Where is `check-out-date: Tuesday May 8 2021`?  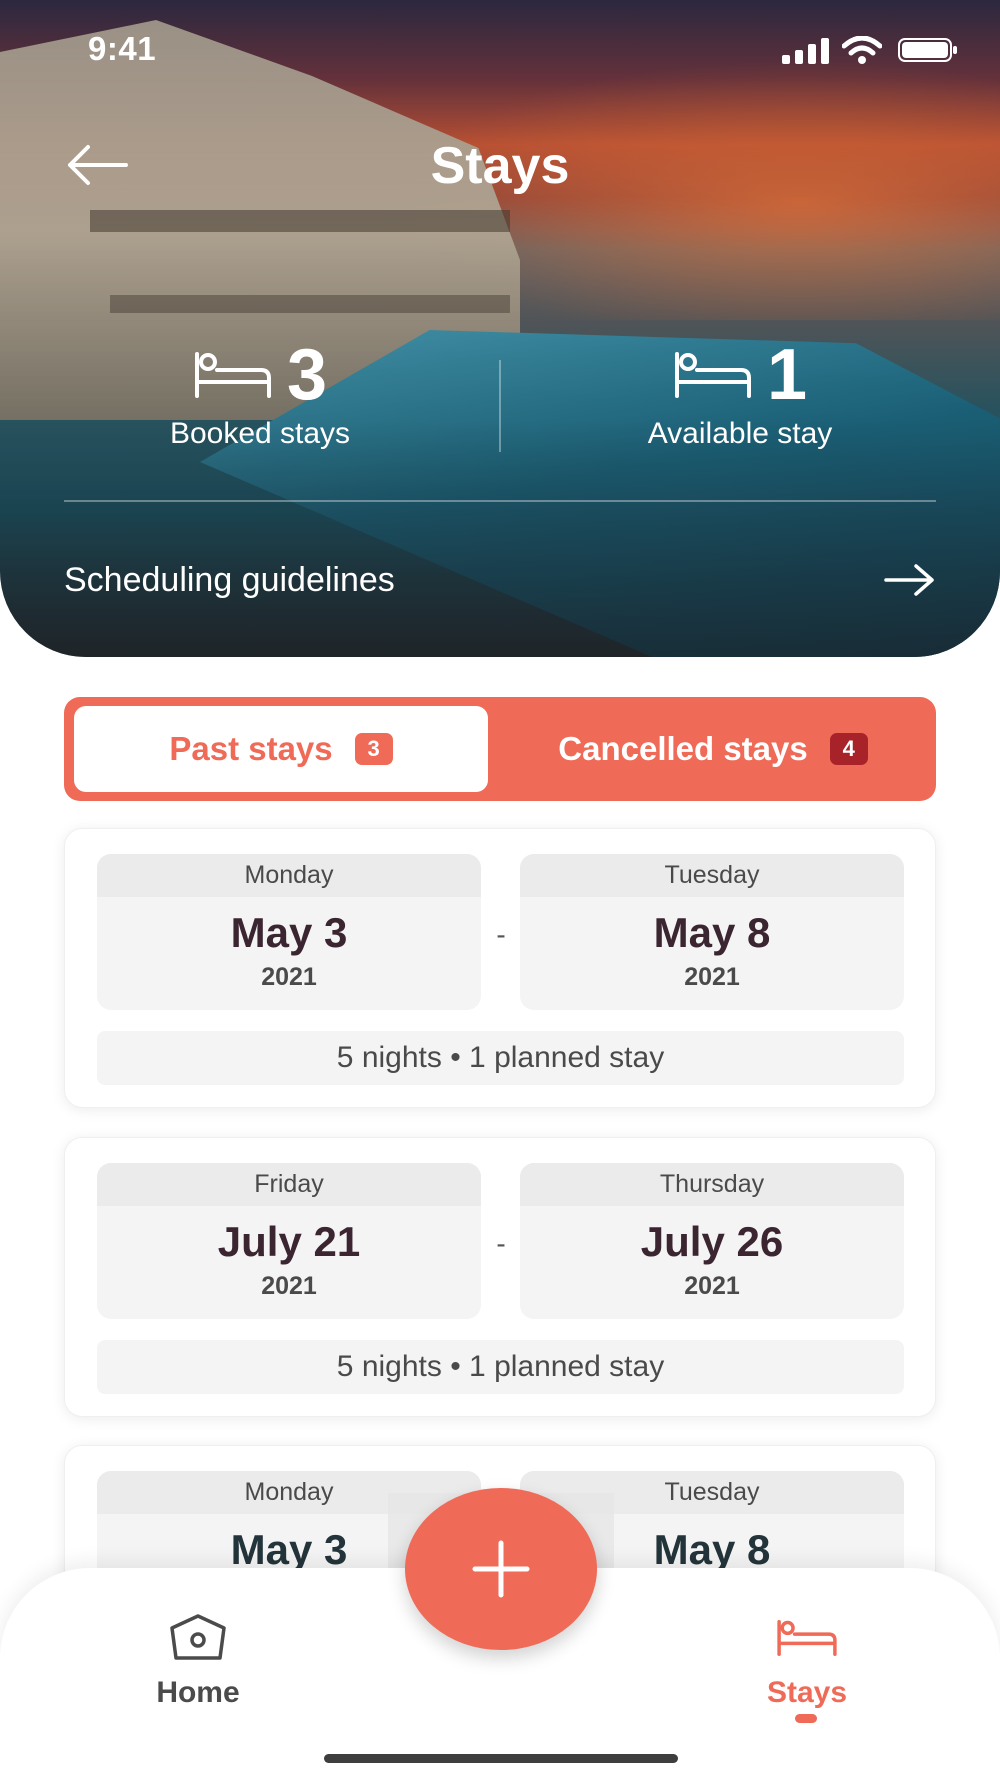
check-out-date: Tuesday May 8 2021 is located at coordinates (712, 932).